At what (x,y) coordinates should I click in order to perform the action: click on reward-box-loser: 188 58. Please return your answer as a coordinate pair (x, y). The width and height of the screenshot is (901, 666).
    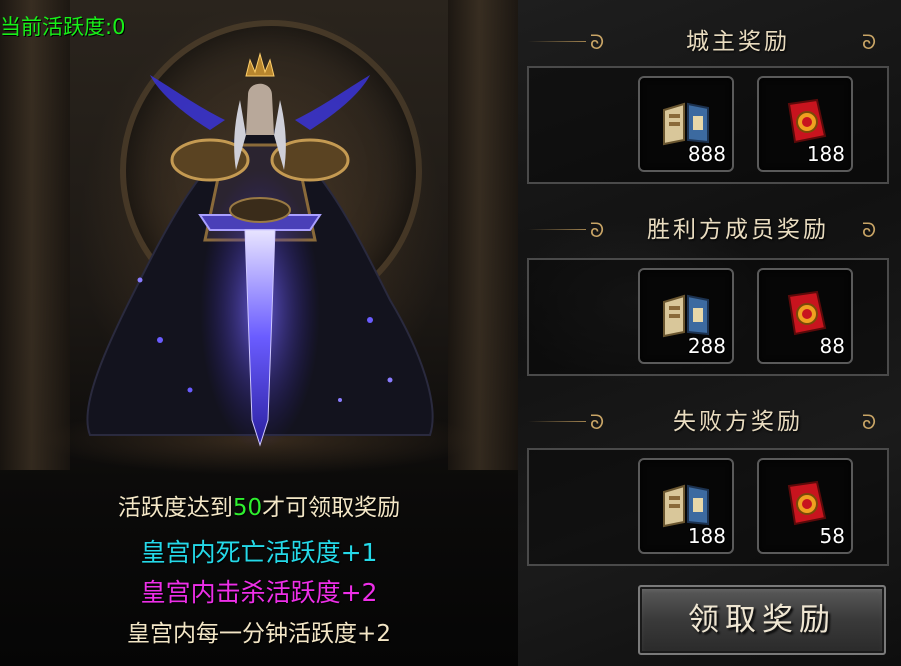
    Looking at the image, I should click on (708, 507).